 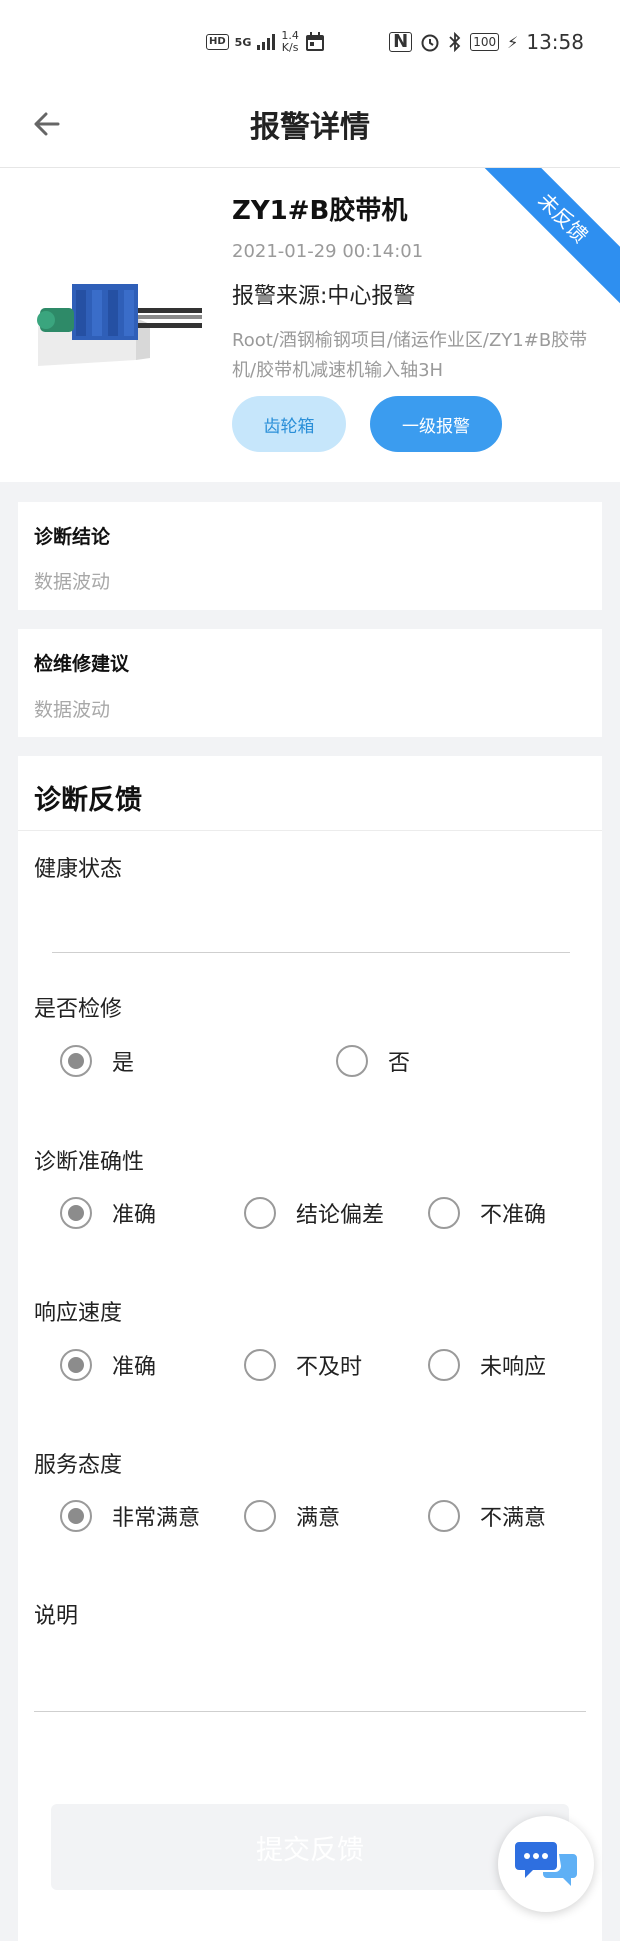 What do you see at coordinates (513, 1367) in the screenshot?
I see `speed-option-no-response-label: 未响应` at bounding box center [513, 1367].